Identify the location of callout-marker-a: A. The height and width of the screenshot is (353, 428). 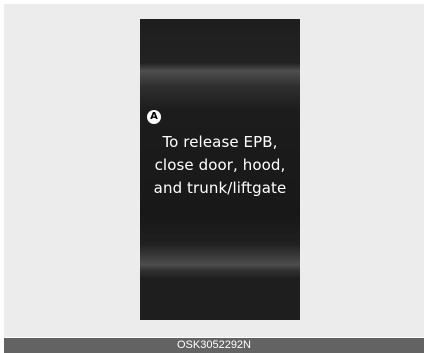
(154, 117).